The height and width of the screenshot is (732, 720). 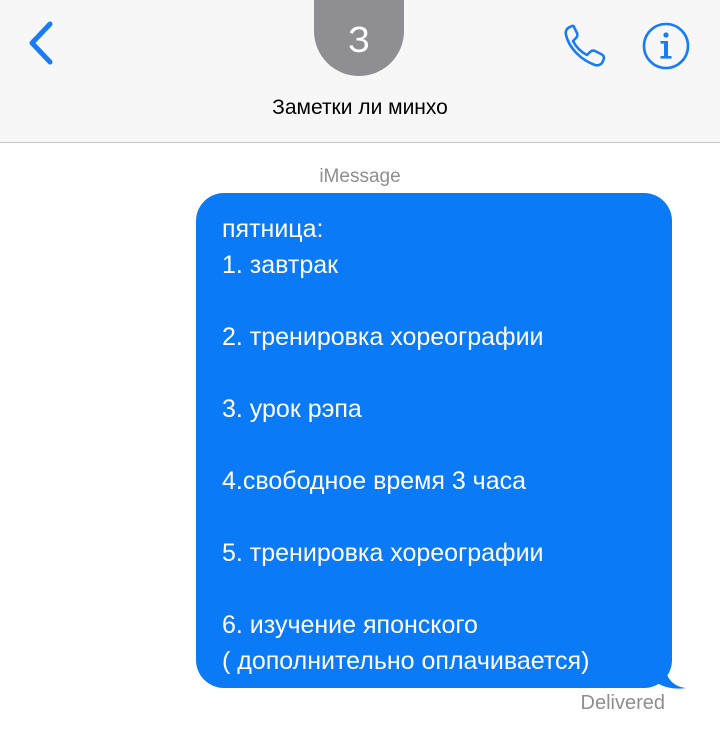 I want to click on call-button, so click(x=587, y=46).